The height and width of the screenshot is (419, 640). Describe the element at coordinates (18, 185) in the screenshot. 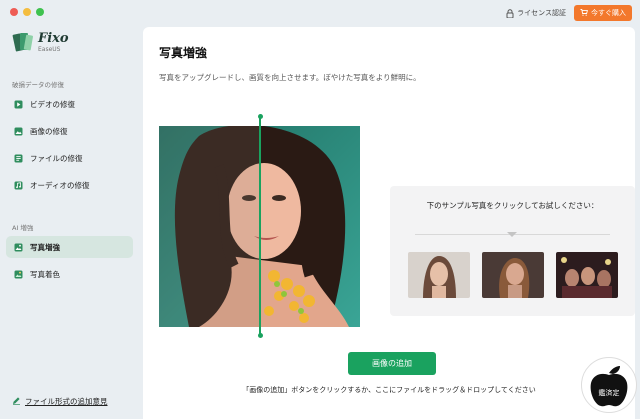

I see `music-icon` at that location.